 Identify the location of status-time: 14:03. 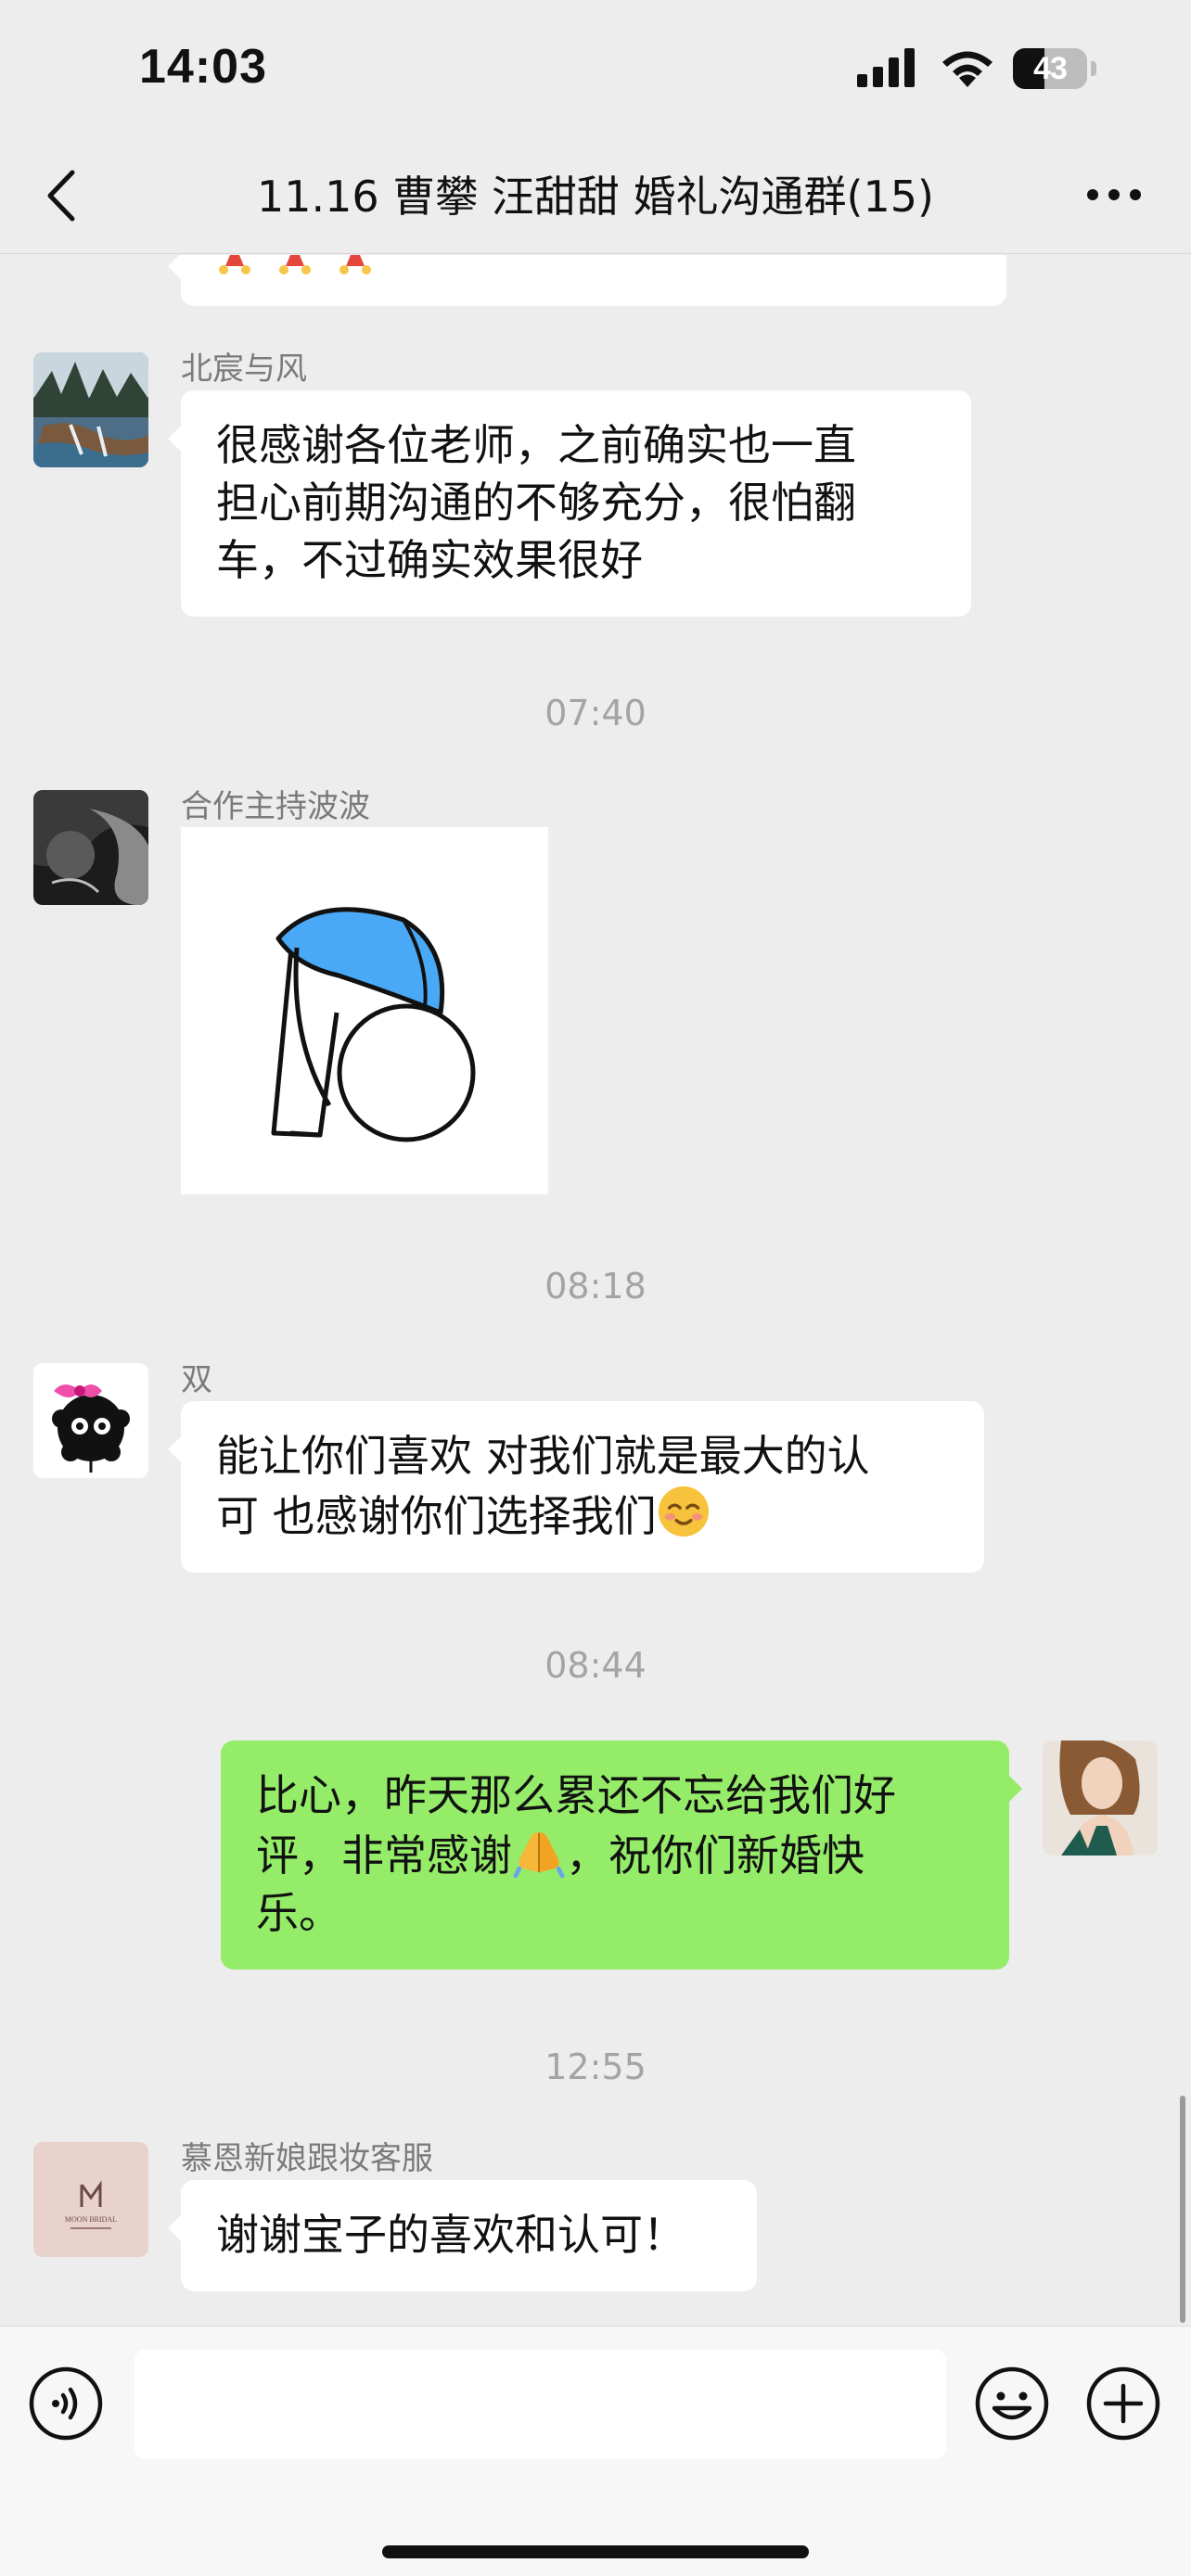
(203, 67).